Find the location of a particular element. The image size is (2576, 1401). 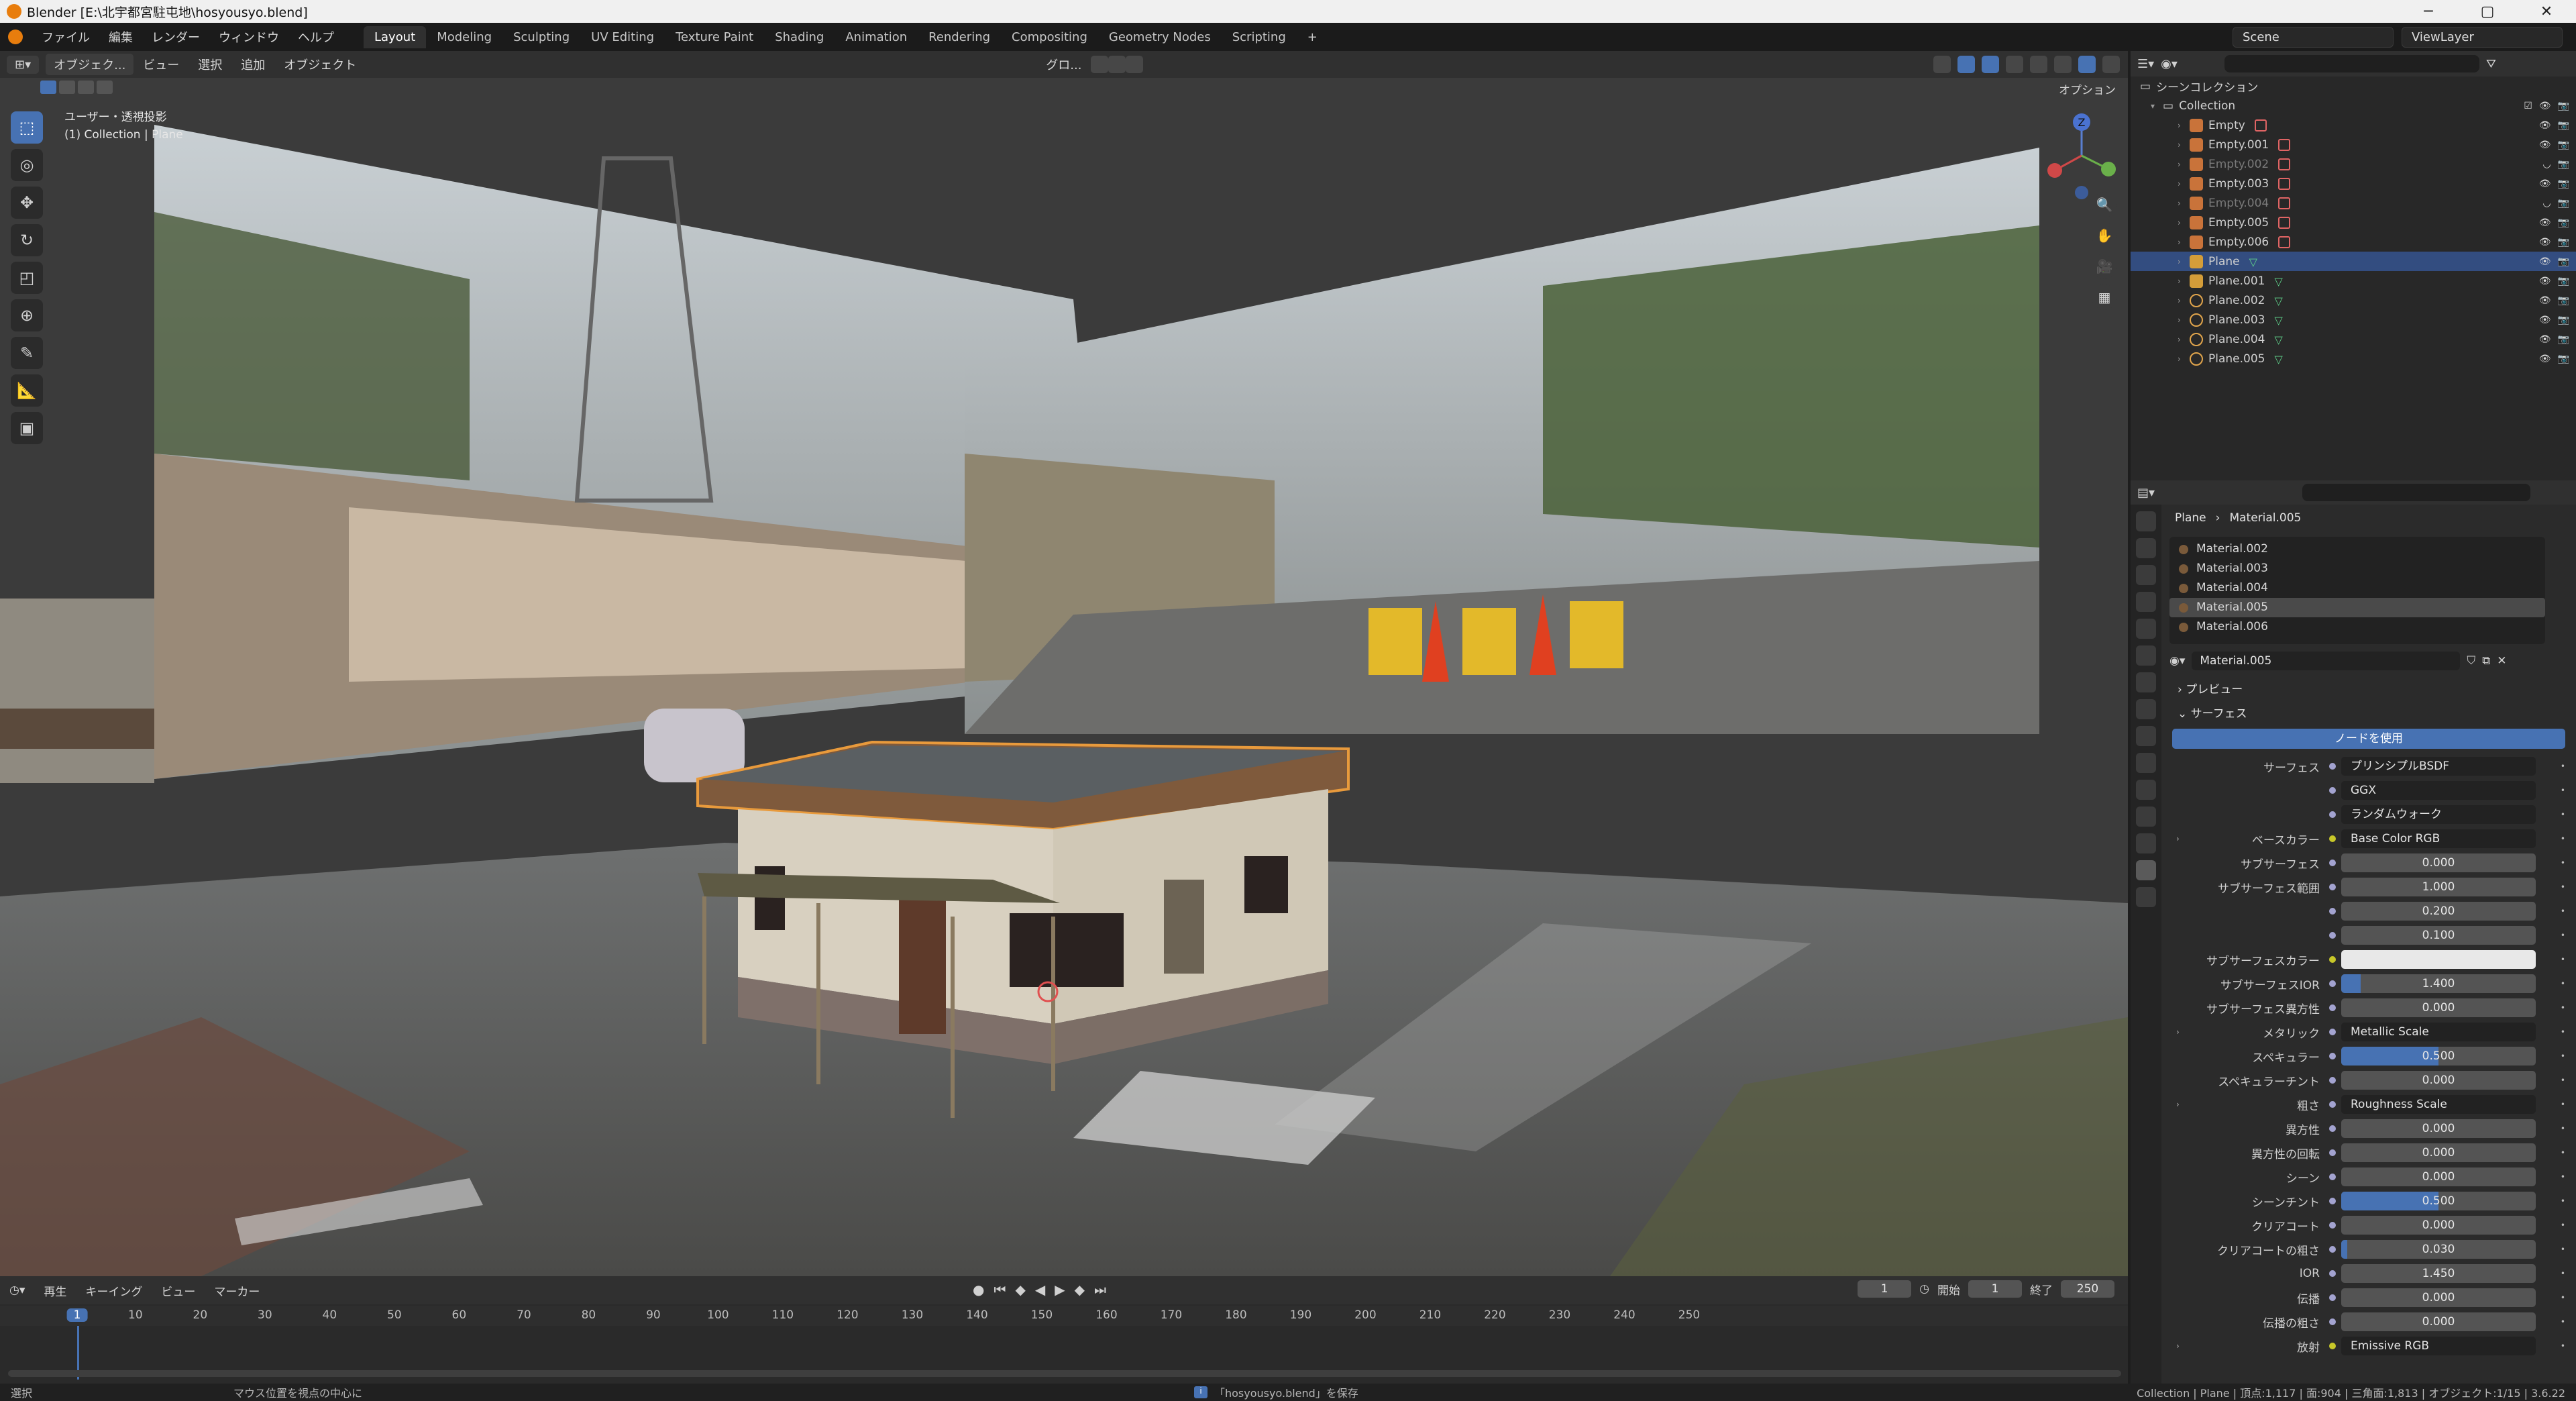

checkbox-icon: ☑ is located at coordinates (2528, 106).